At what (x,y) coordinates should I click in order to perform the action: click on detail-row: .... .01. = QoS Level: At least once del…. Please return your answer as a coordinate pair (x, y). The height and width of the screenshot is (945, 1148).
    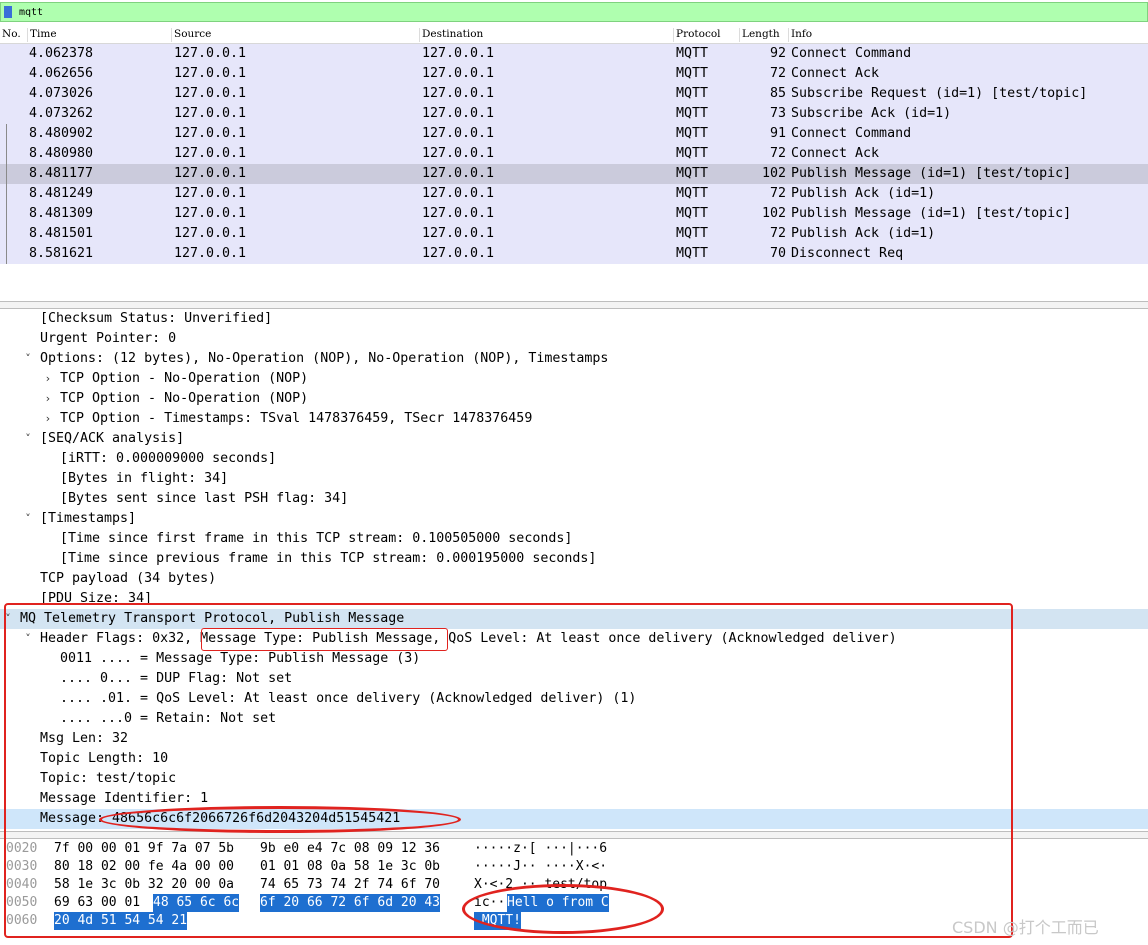
    Looking at the image, I should click on (574, 699).